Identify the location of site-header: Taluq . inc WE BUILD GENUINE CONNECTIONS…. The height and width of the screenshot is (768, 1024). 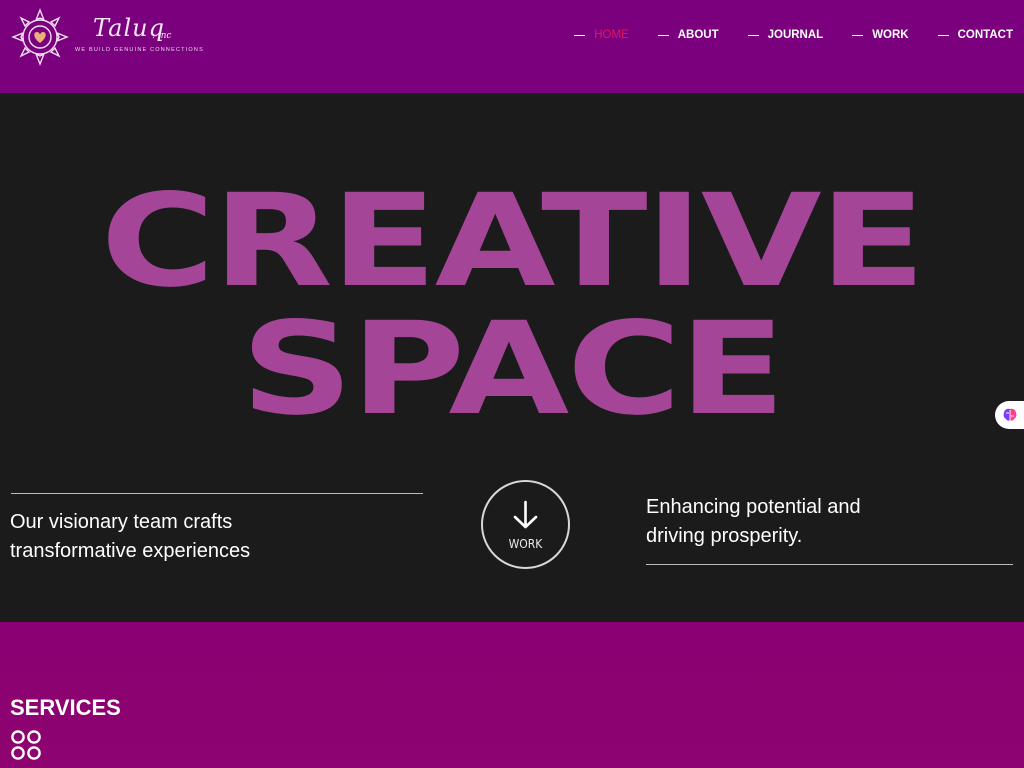
(512, 46).